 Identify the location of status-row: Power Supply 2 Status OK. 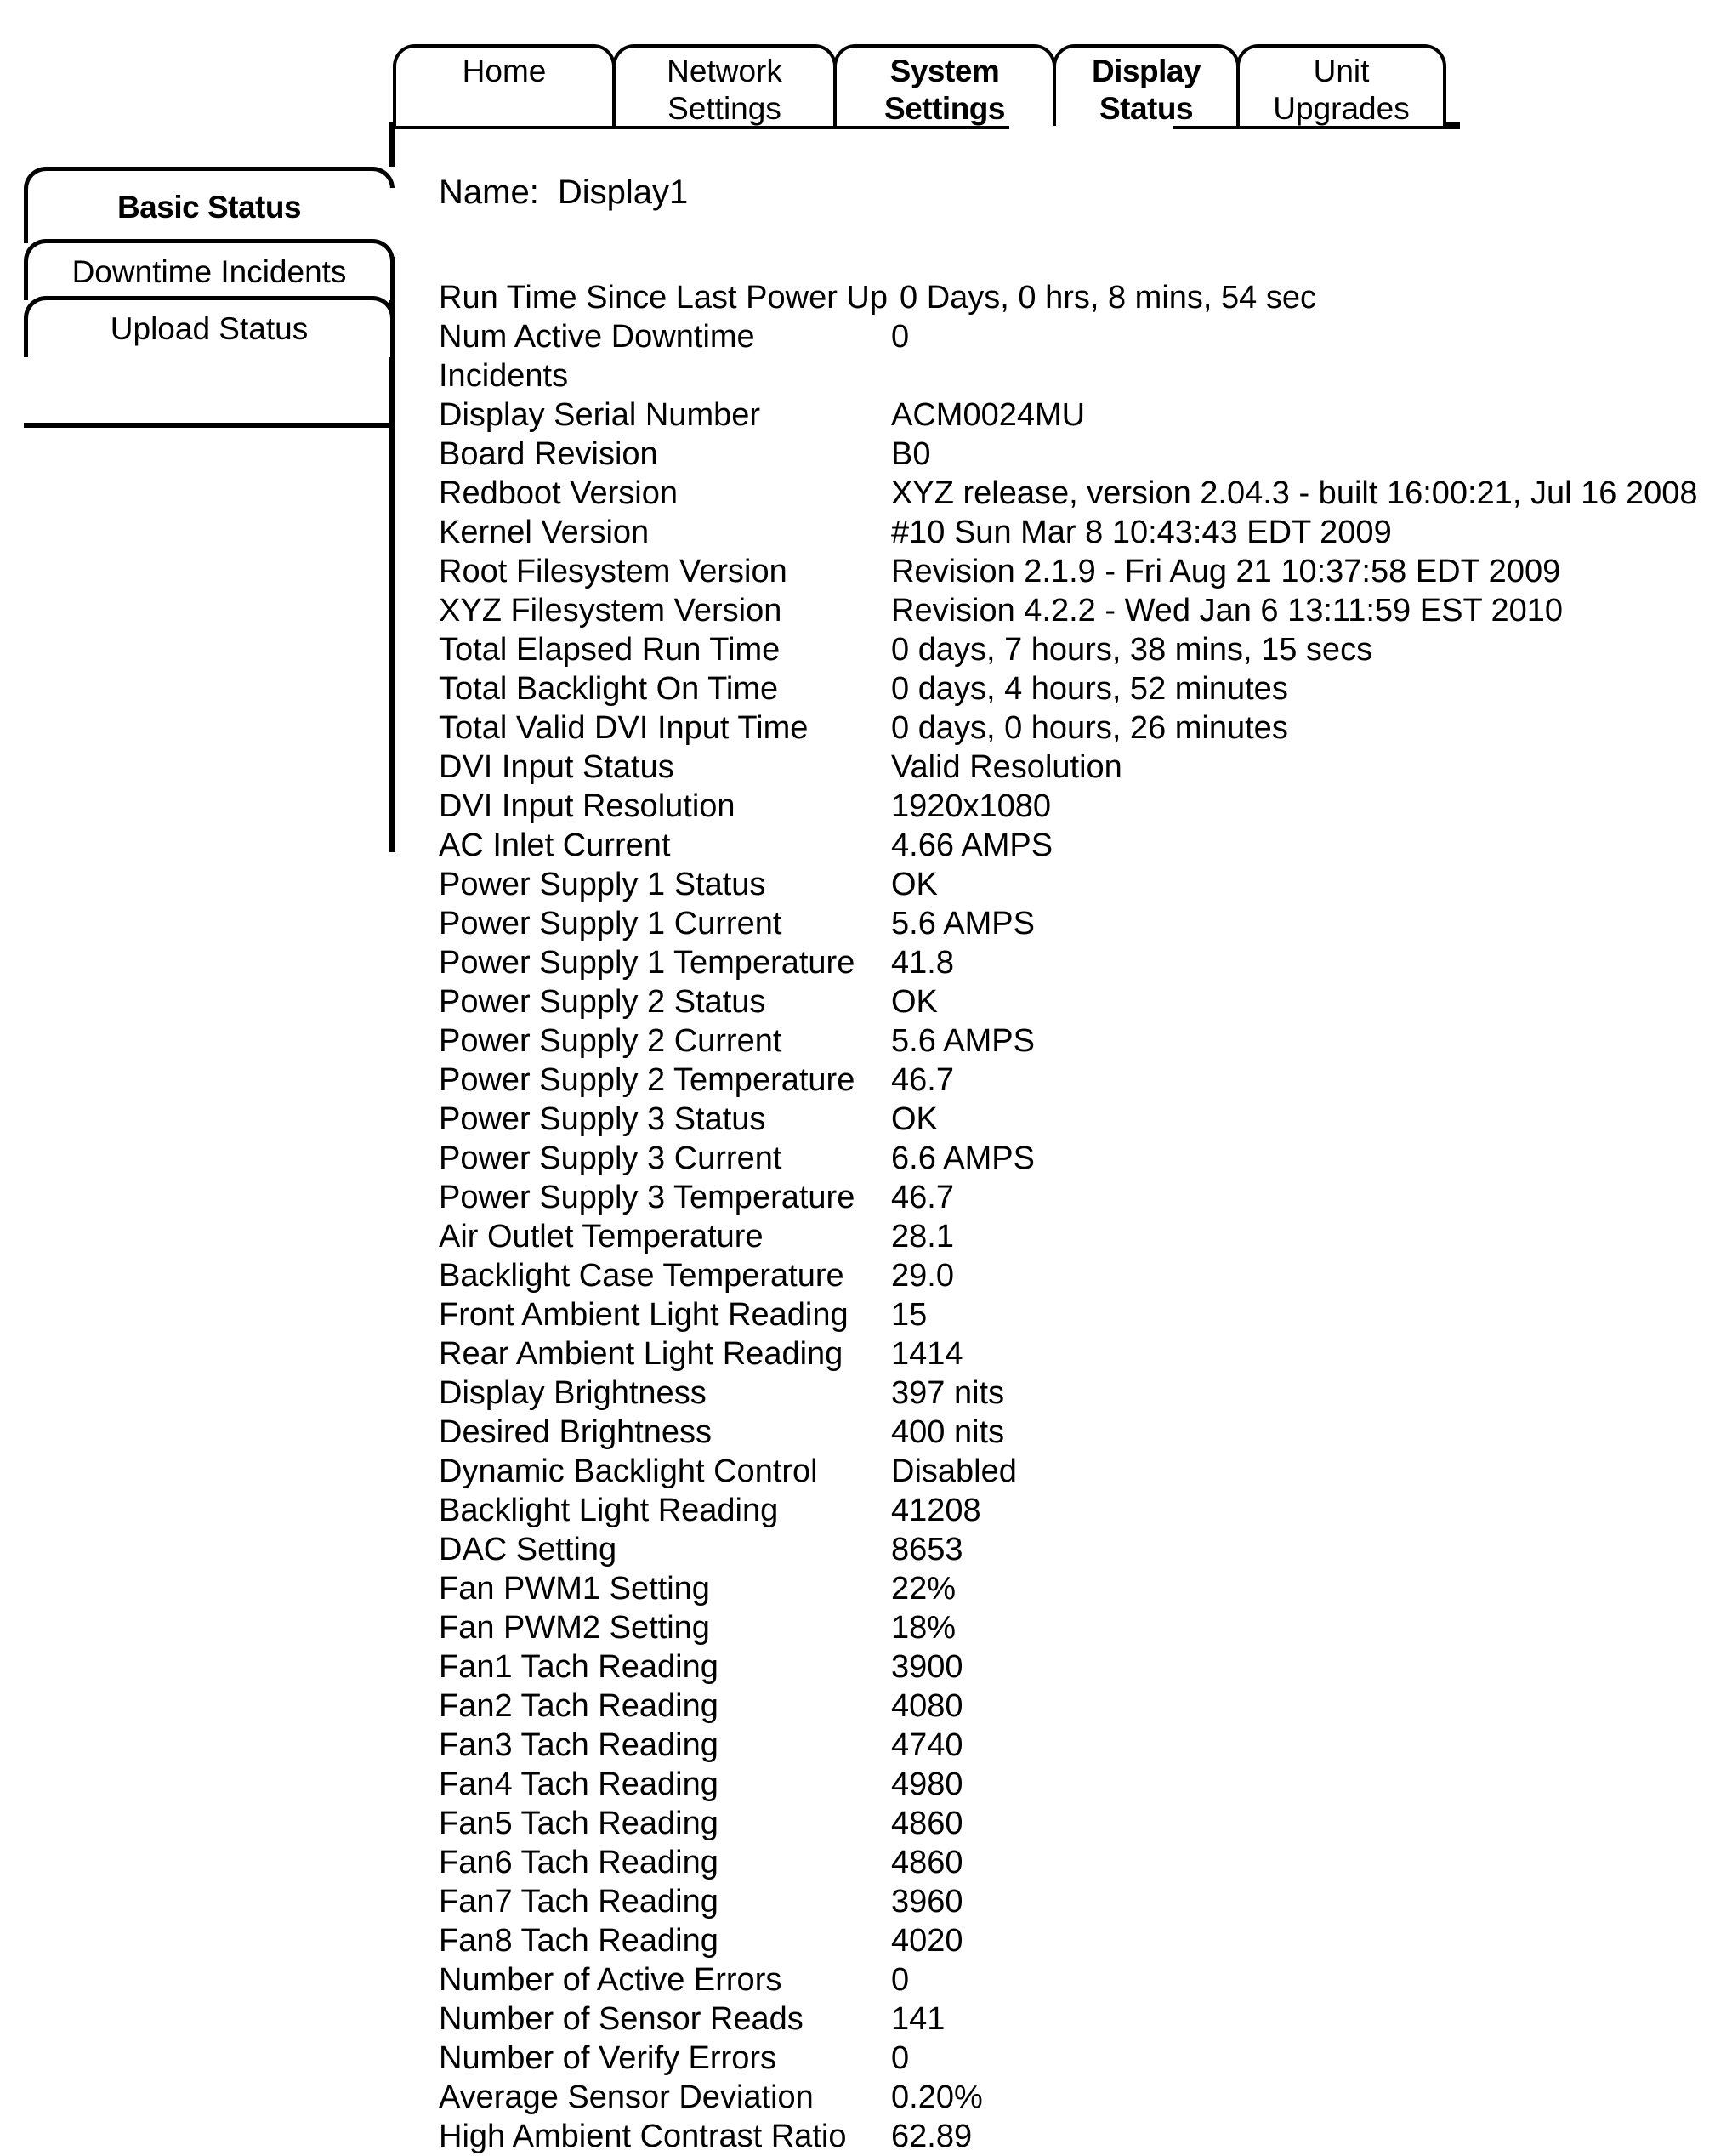
(1064, 1002).